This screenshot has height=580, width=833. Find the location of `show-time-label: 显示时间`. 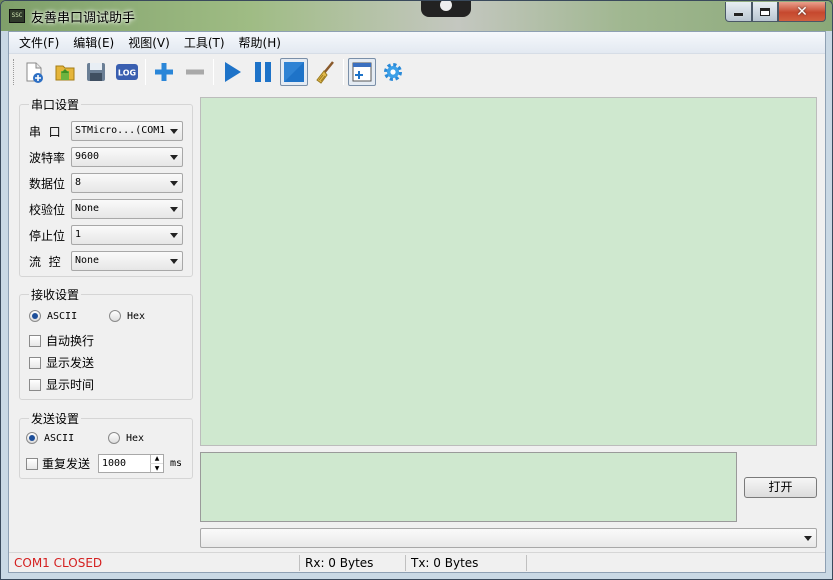

show-time-label: 显示时间 is located at coordinates (70, 385).